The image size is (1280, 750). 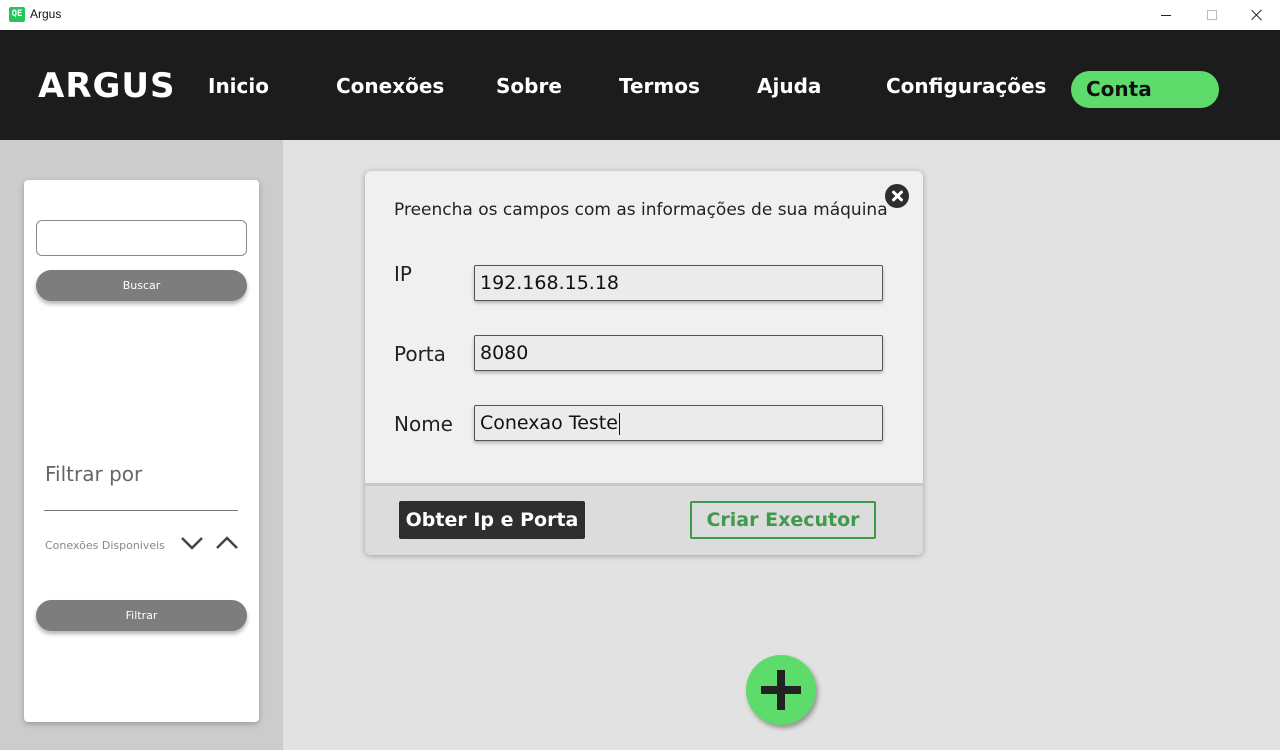 What do you see at coordinates (94, 474) in the screenshot?
I see `filter-title: Filtrar por` at bounding box center [94, 474].